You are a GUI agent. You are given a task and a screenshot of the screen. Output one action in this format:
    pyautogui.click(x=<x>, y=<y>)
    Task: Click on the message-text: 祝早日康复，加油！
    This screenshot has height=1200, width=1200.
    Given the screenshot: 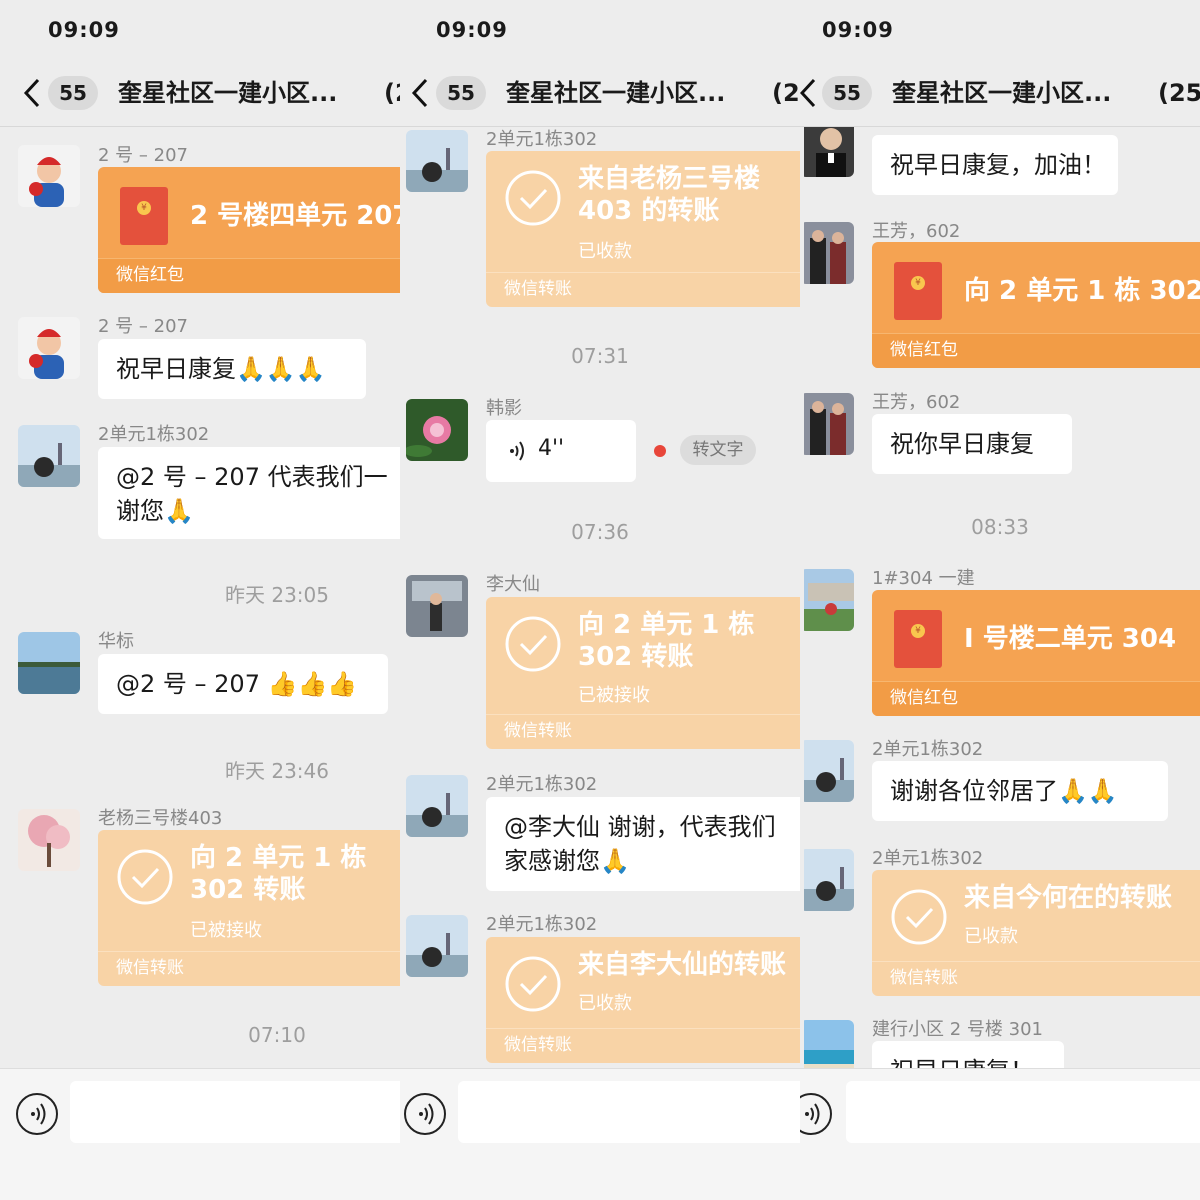 What is the action you would take?
    pyautogui.click(x=998, y=165)
    